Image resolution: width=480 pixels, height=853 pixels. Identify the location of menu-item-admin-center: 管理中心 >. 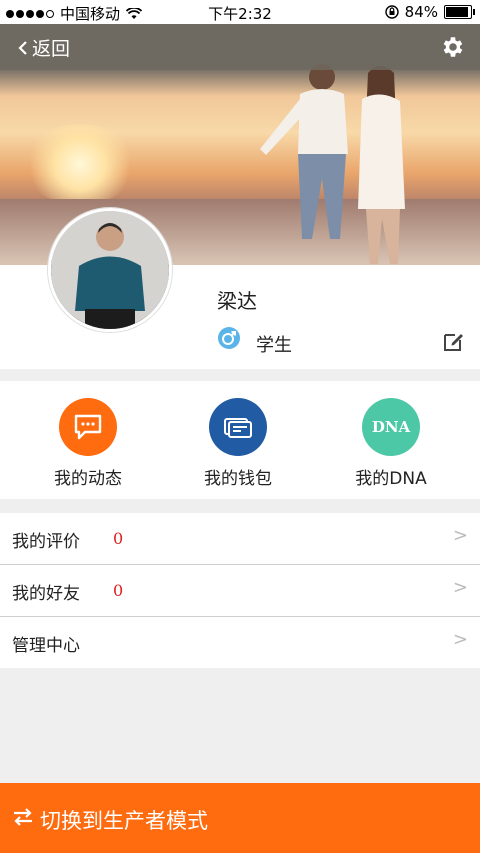
(240, 642).